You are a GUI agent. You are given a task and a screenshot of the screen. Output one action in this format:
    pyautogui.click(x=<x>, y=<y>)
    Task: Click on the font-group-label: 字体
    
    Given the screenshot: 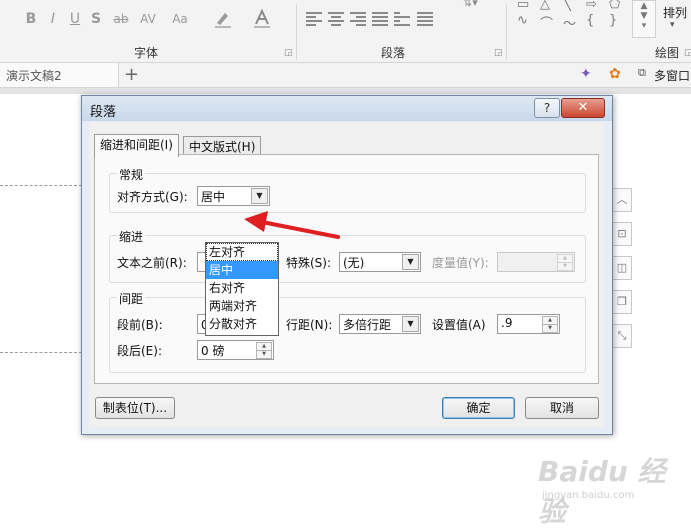 What is the action you would take?
    pyautogui.click(x=146, y=53)
    